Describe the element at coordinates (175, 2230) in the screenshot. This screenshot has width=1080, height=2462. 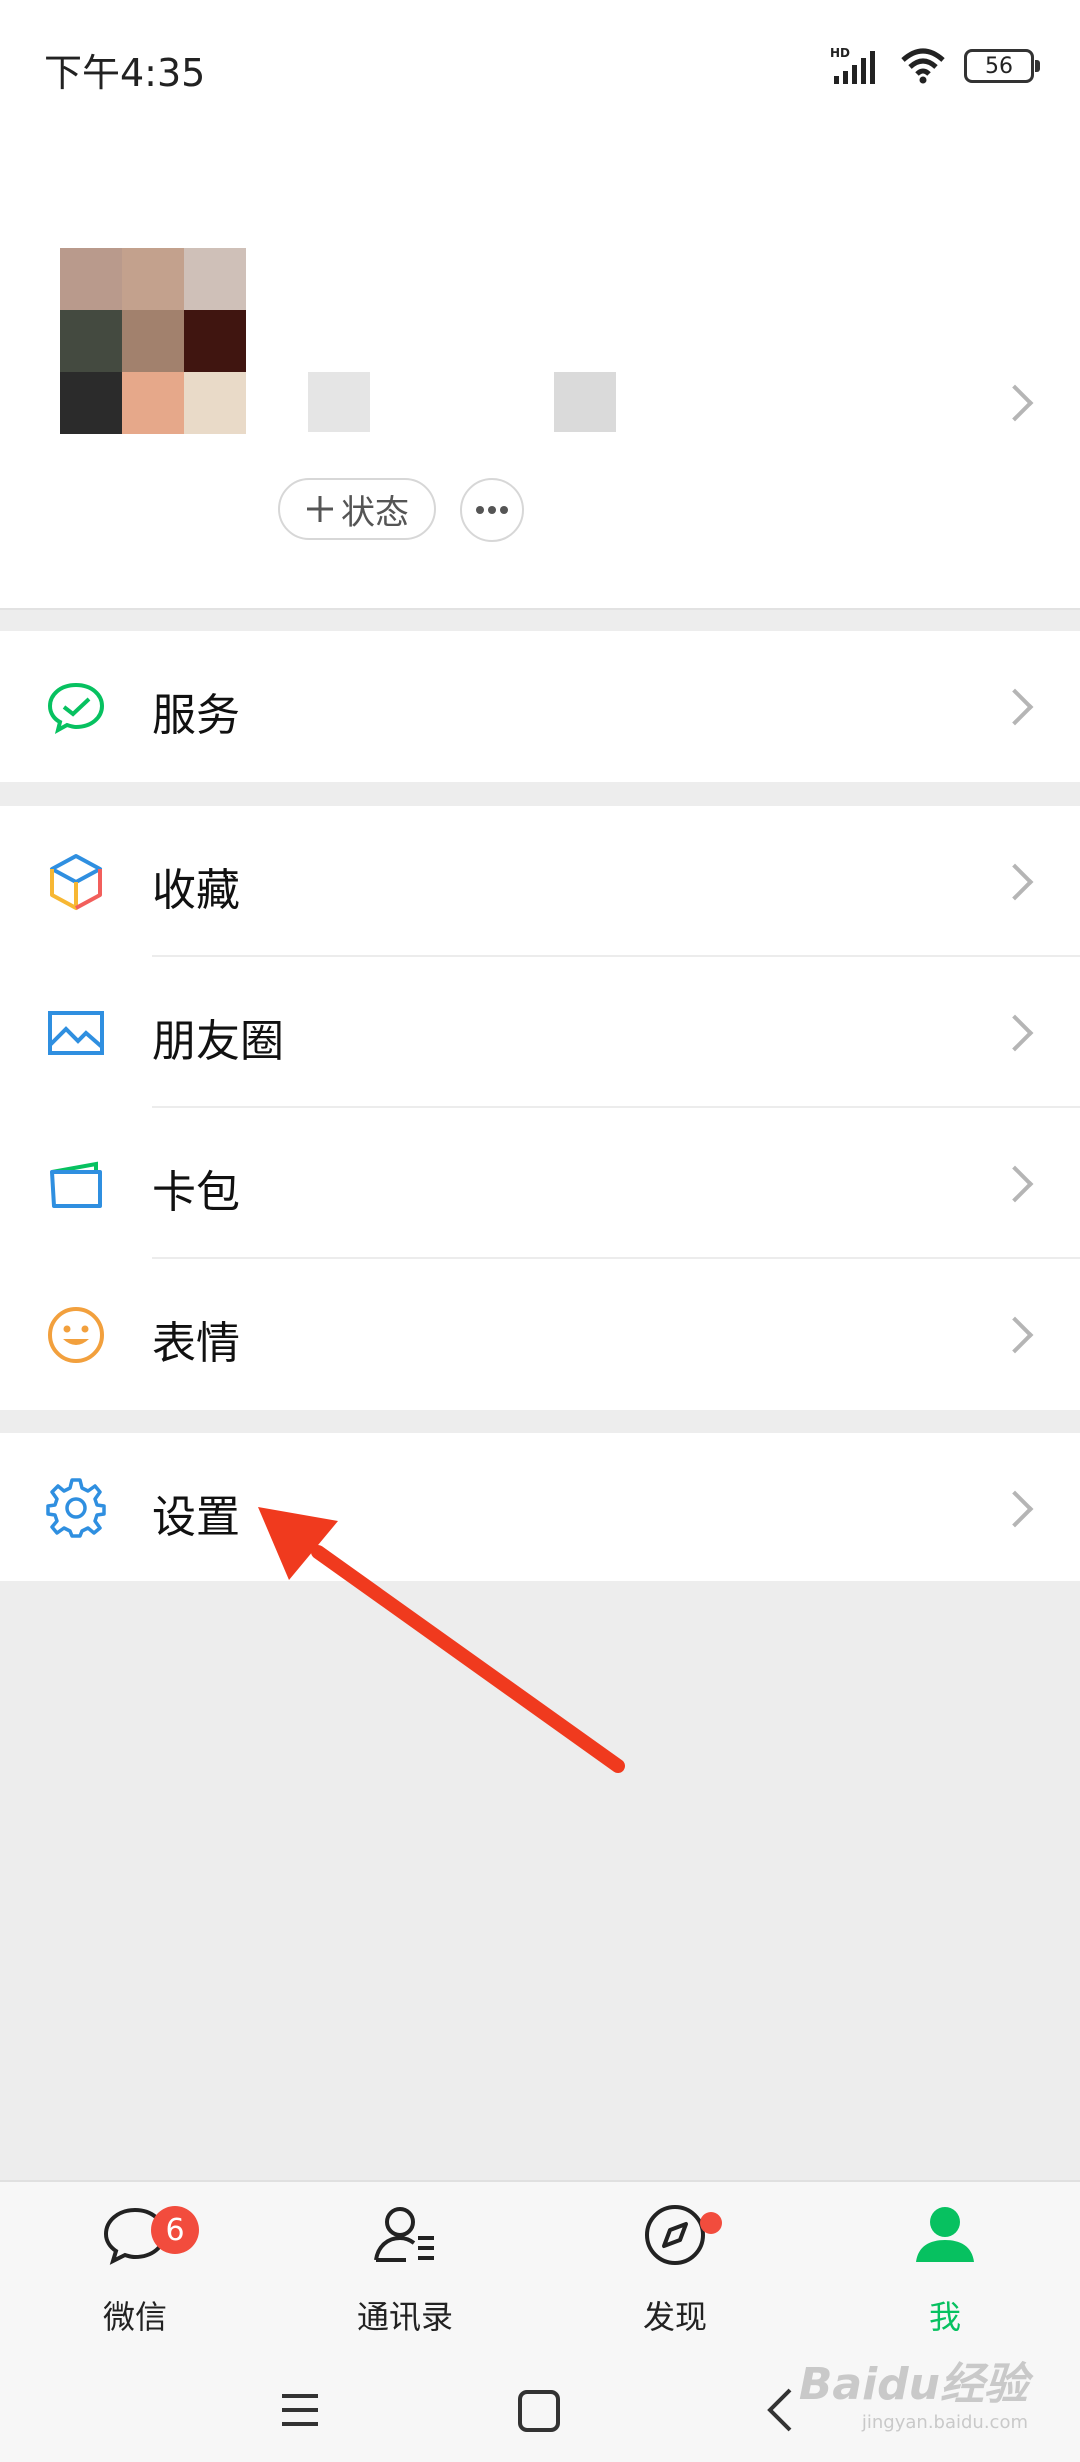
I see `unread-badge: 6` at that location.